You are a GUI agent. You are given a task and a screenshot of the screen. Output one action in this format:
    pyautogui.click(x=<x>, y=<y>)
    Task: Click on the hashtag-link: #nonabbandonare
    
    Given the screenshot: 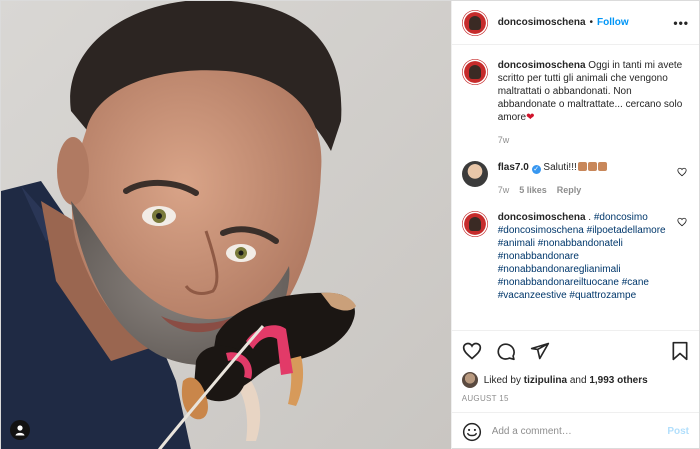 What is the action you would take?
    pyautogui.click(x=538, y=256)
    